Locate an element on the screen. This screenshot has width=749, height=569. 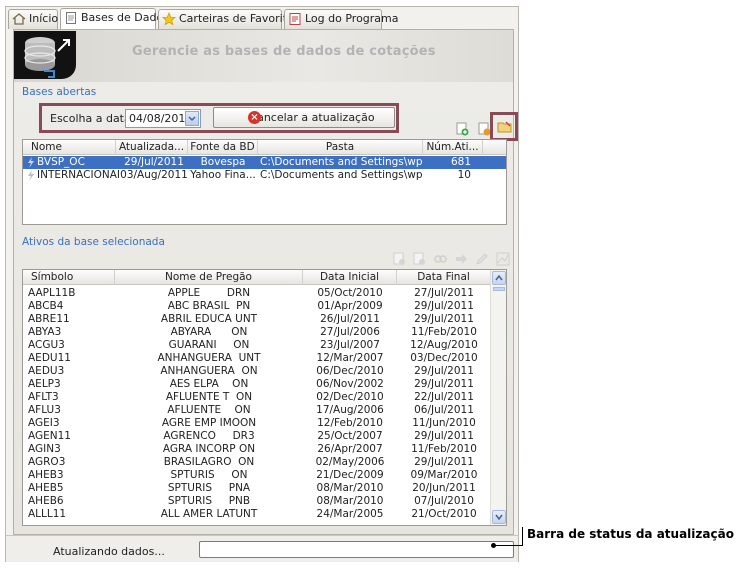
edit-database-icon is located at coordinates (484, 129).